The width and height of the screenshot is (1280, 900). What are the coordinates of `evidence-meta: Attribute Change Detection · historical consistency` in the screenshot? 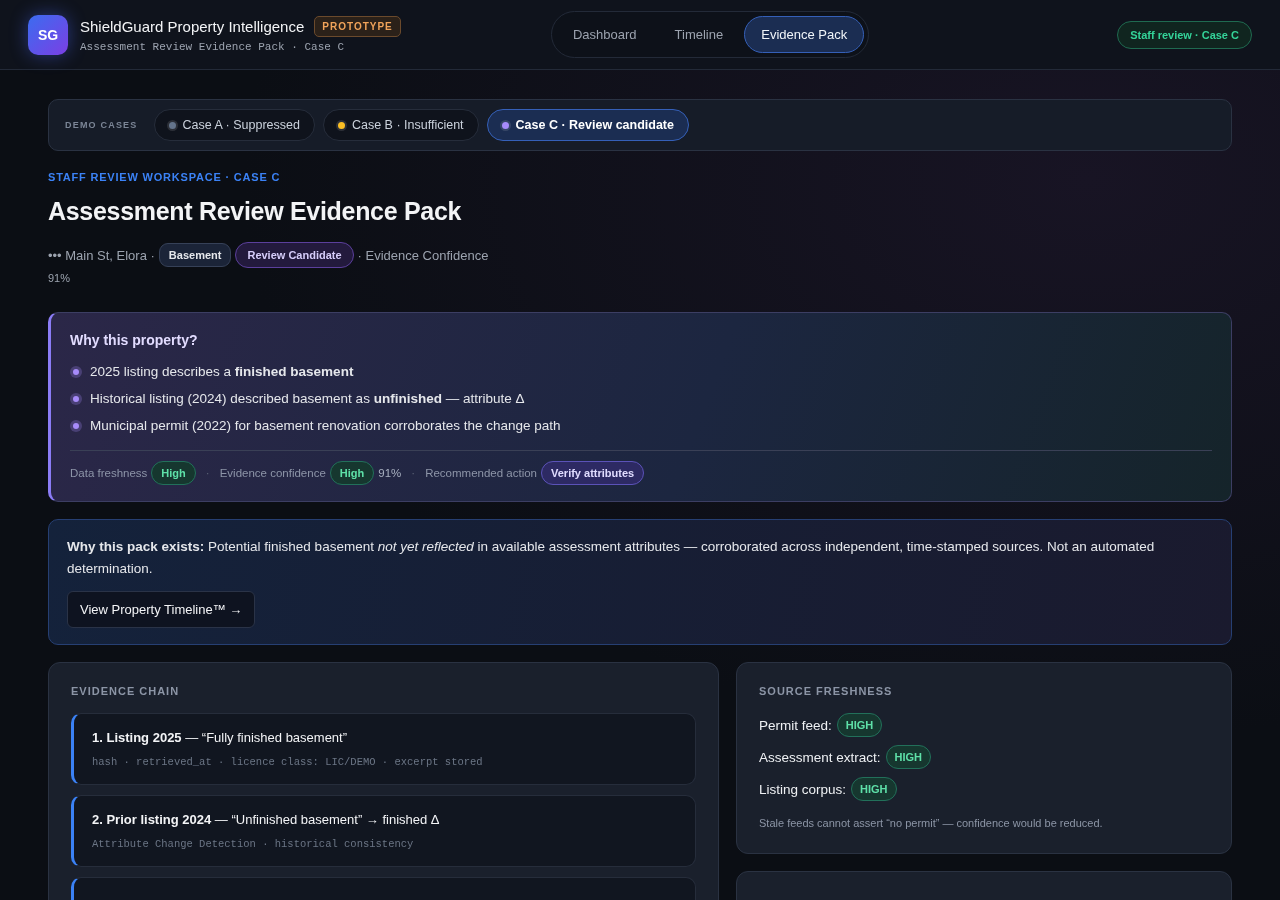 It's located at (253, 844).